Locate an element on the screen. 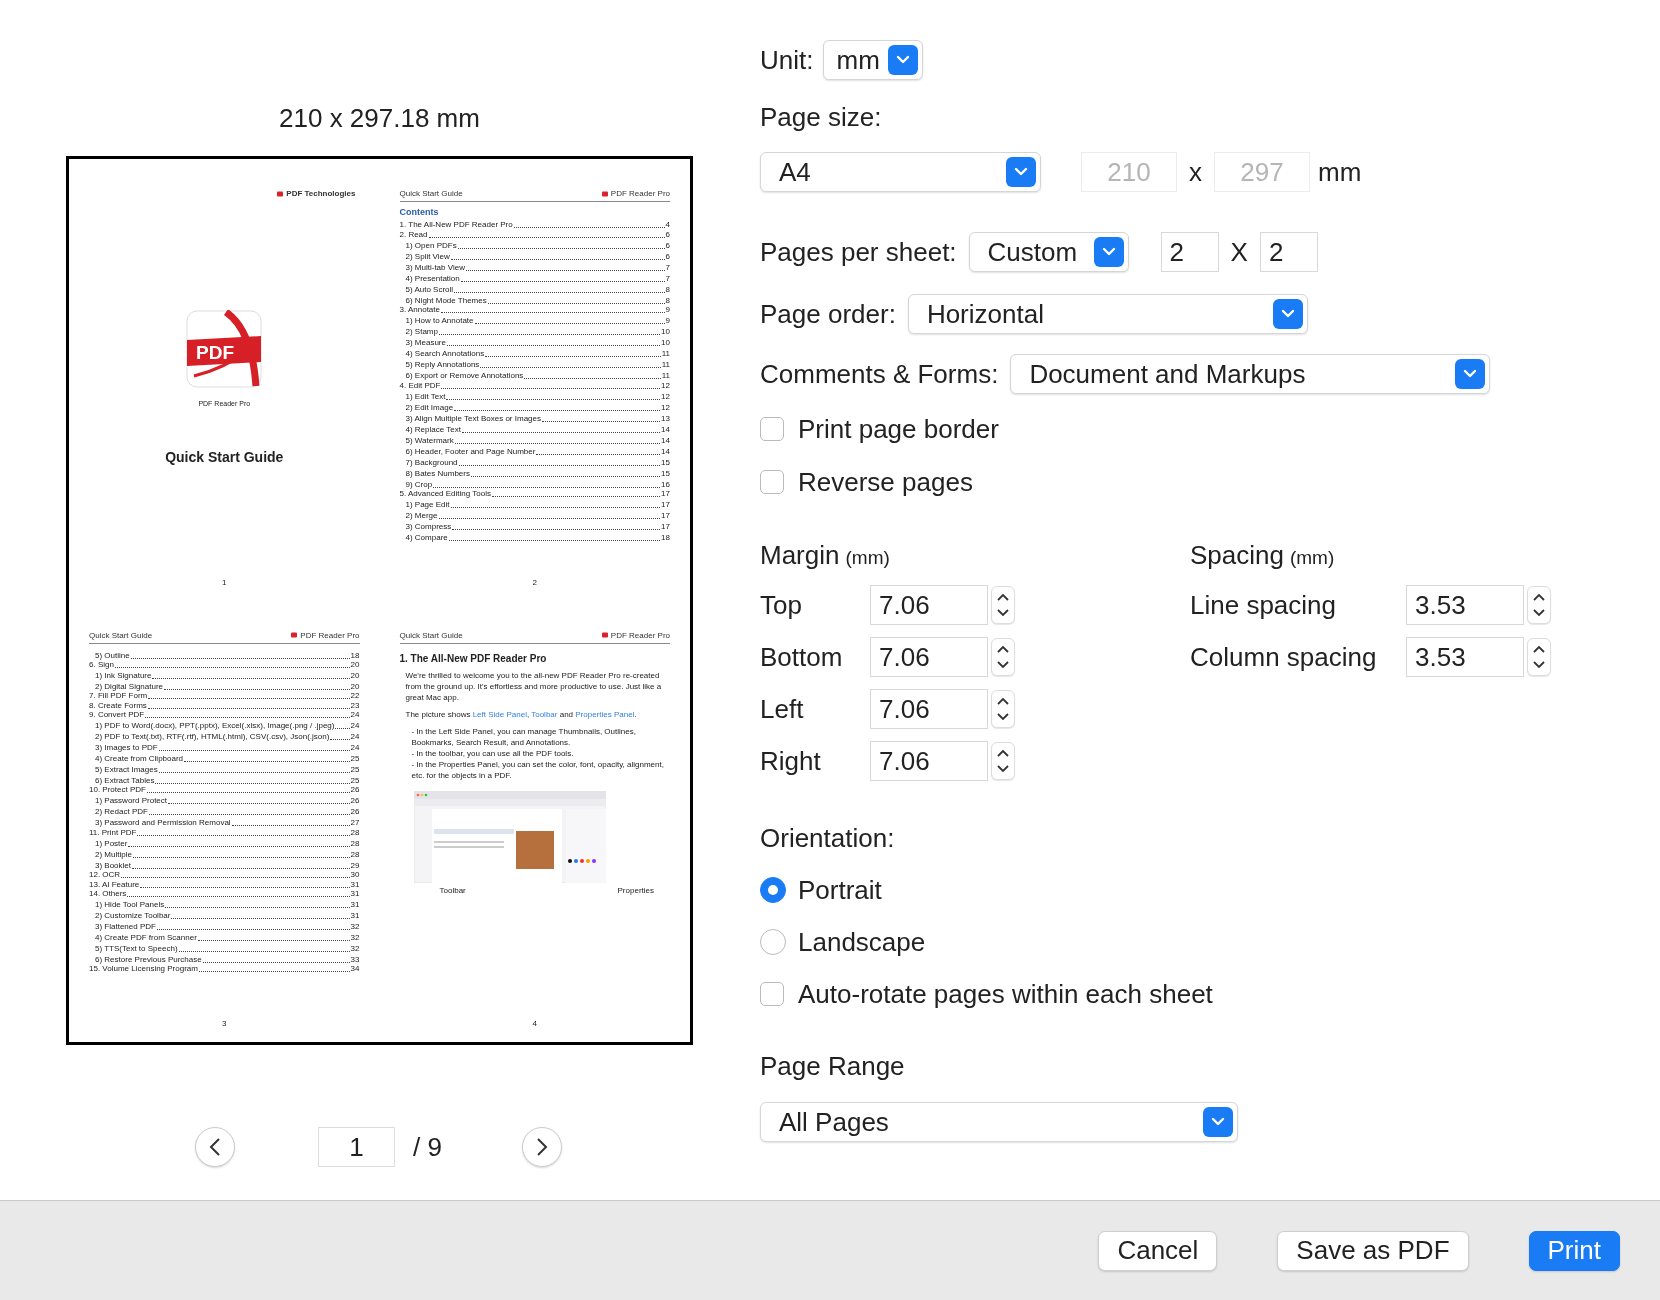 This screenshot has width=1660, height=1300. columns-field: 2 is located at coordinates (1189, 252).